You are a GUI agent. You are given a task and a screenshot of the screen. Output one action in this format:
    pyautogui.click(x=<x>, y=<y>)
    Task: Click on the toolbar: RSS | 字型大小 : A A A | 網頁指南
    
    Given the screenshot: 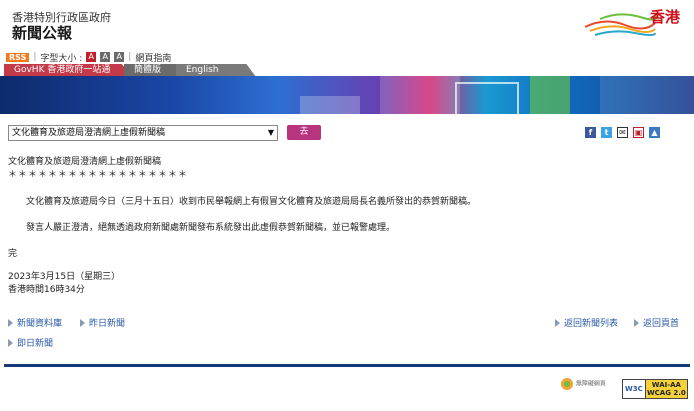 What is the action you would take?
    pyautogui.click(x=88, y=57)
    